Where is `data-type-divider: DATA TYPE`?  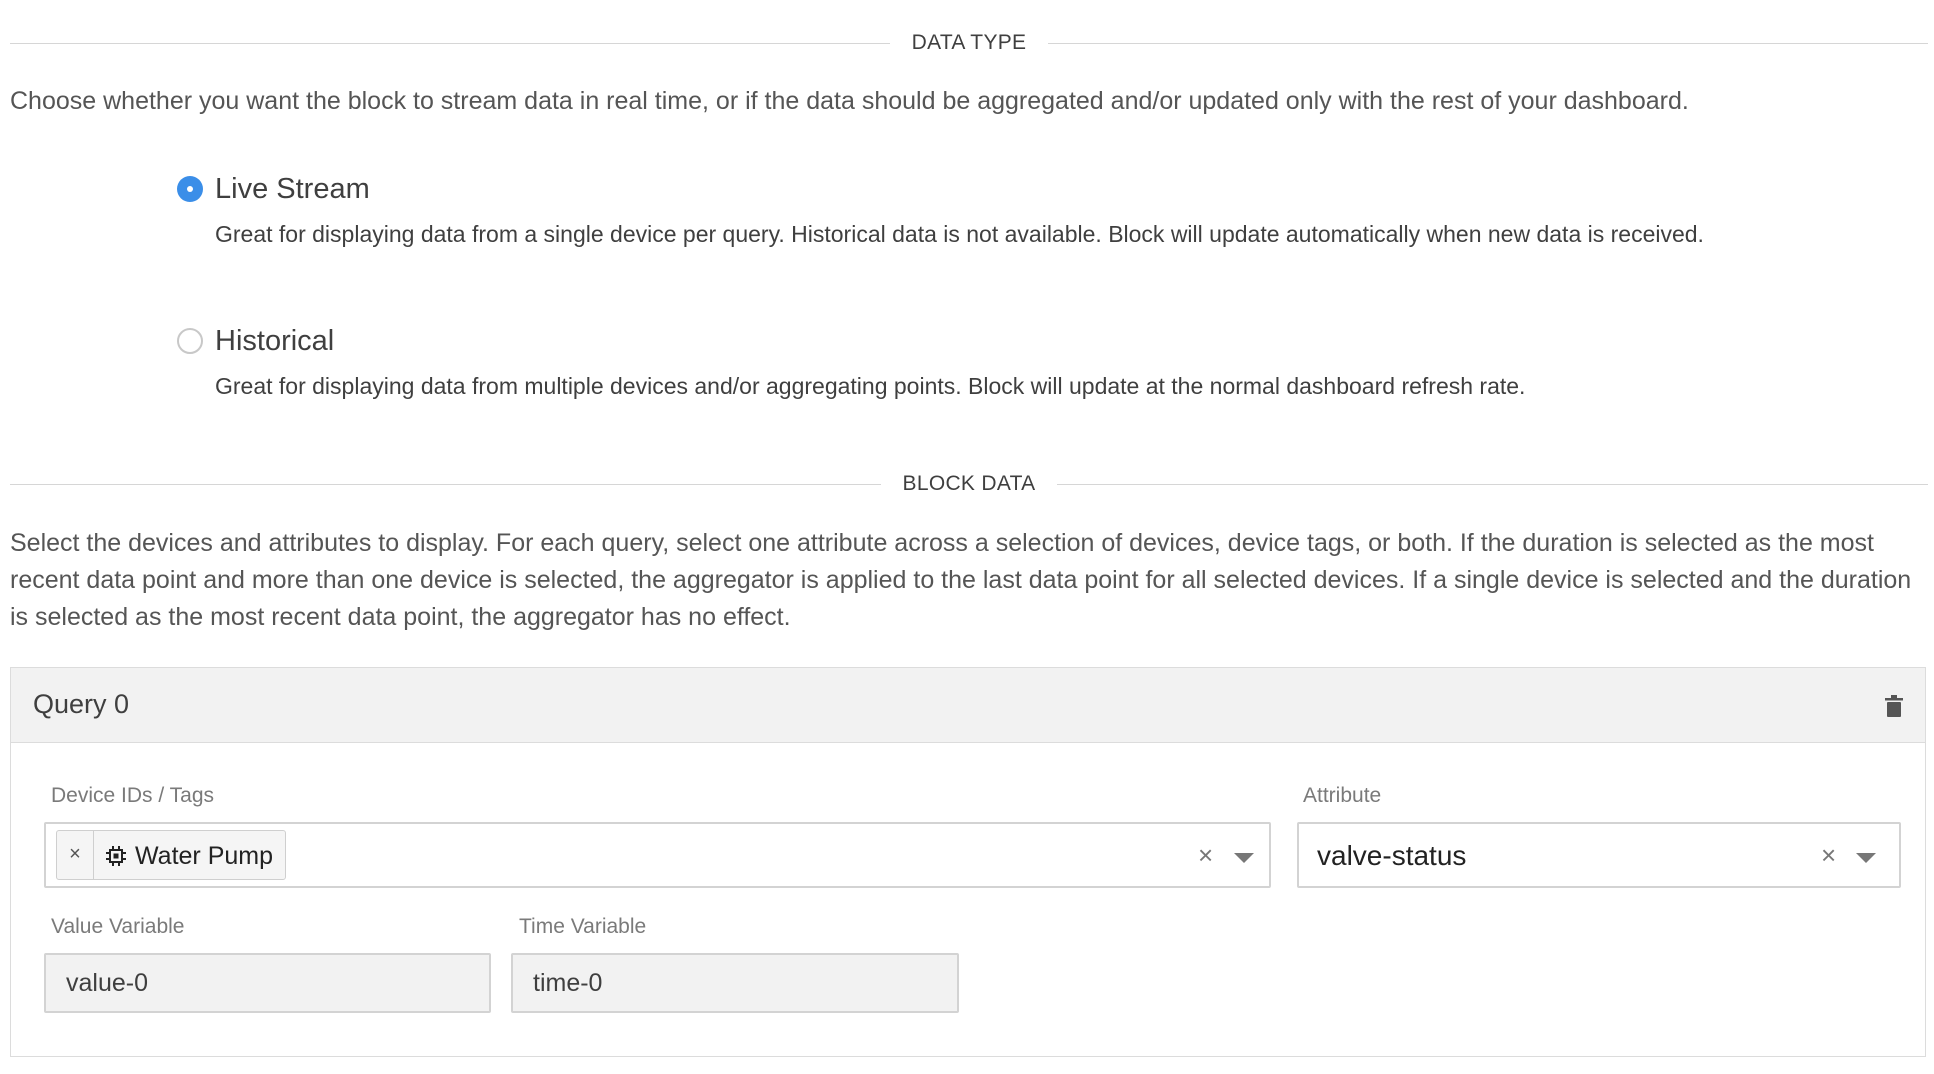 data-type-divider: DATA TYPE is located at coordinates (969, 42).